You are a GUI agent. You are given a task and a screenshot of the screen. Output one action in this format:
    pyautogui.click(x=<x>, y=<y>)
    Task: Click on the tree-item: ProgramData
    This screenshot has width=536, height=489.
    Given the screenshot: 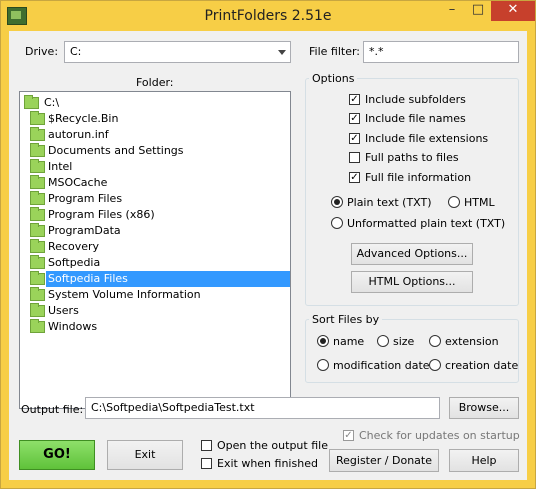 What is the action you would take?
    pyautogui.click(x=155, y=231)
    